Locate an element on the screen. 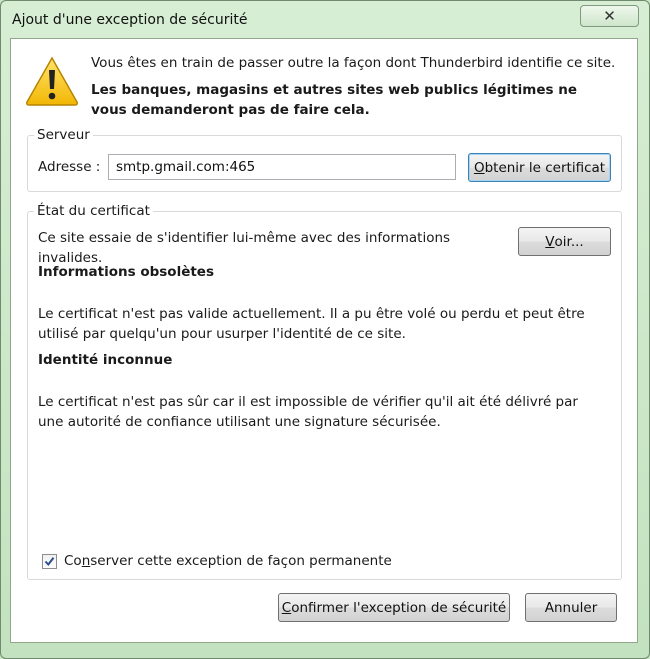  cancel-button: Annuler is located at coordinates (571, 607).